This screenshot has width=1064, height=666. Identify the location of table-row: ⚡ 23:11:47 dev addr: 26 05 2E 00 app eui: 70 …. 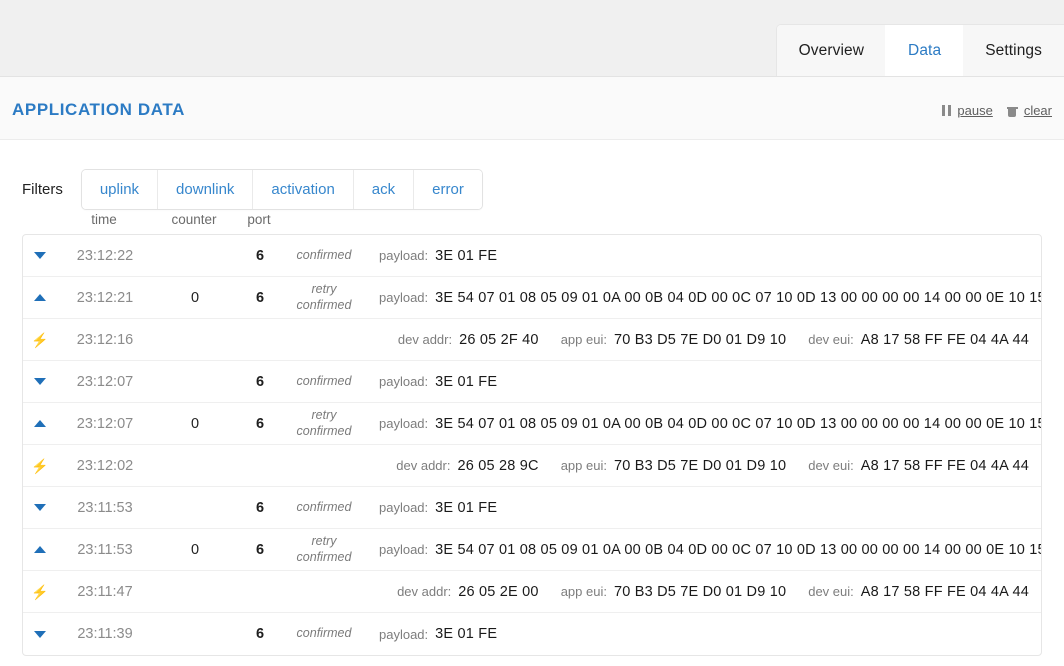
(532, 592).